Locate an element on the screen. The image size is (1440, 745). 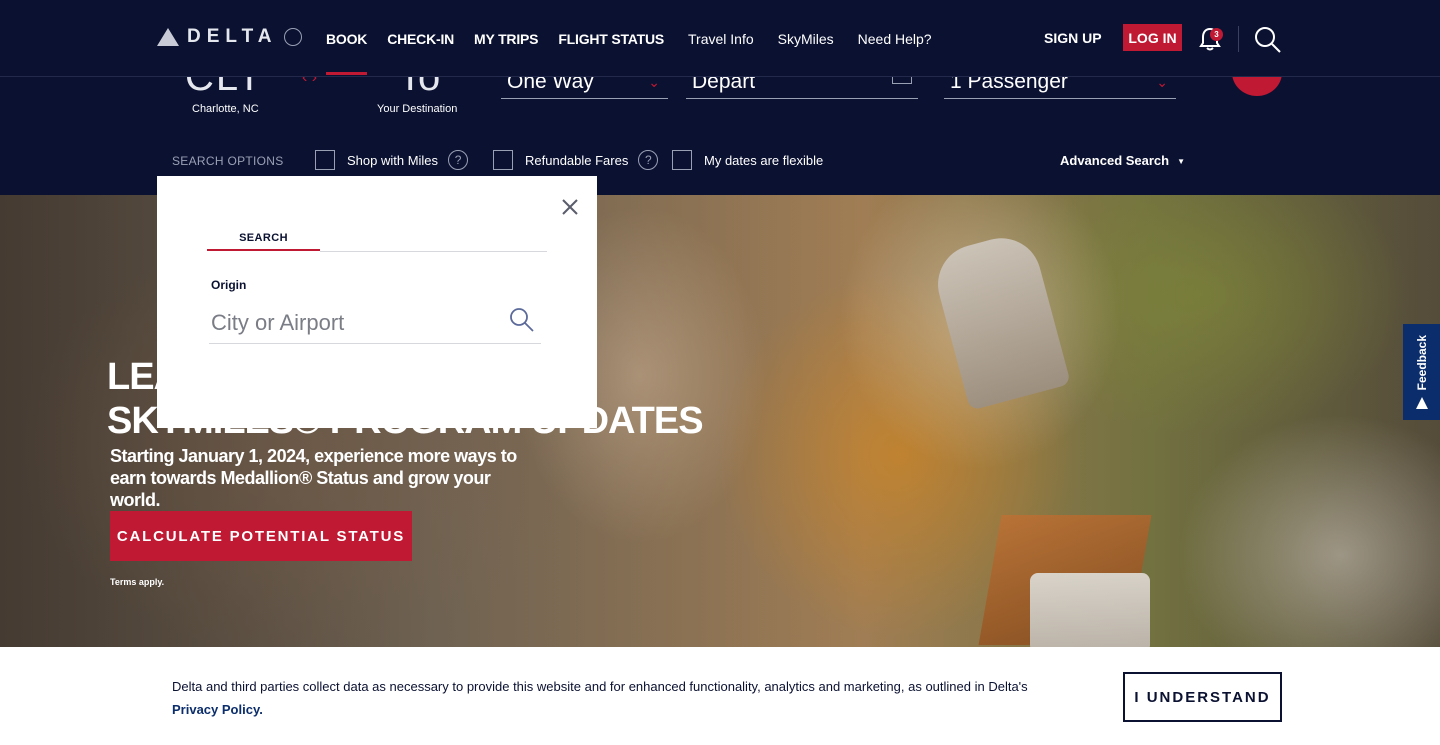
nav-my-trips: MY TRIPS is located at coordinates (506, 39).